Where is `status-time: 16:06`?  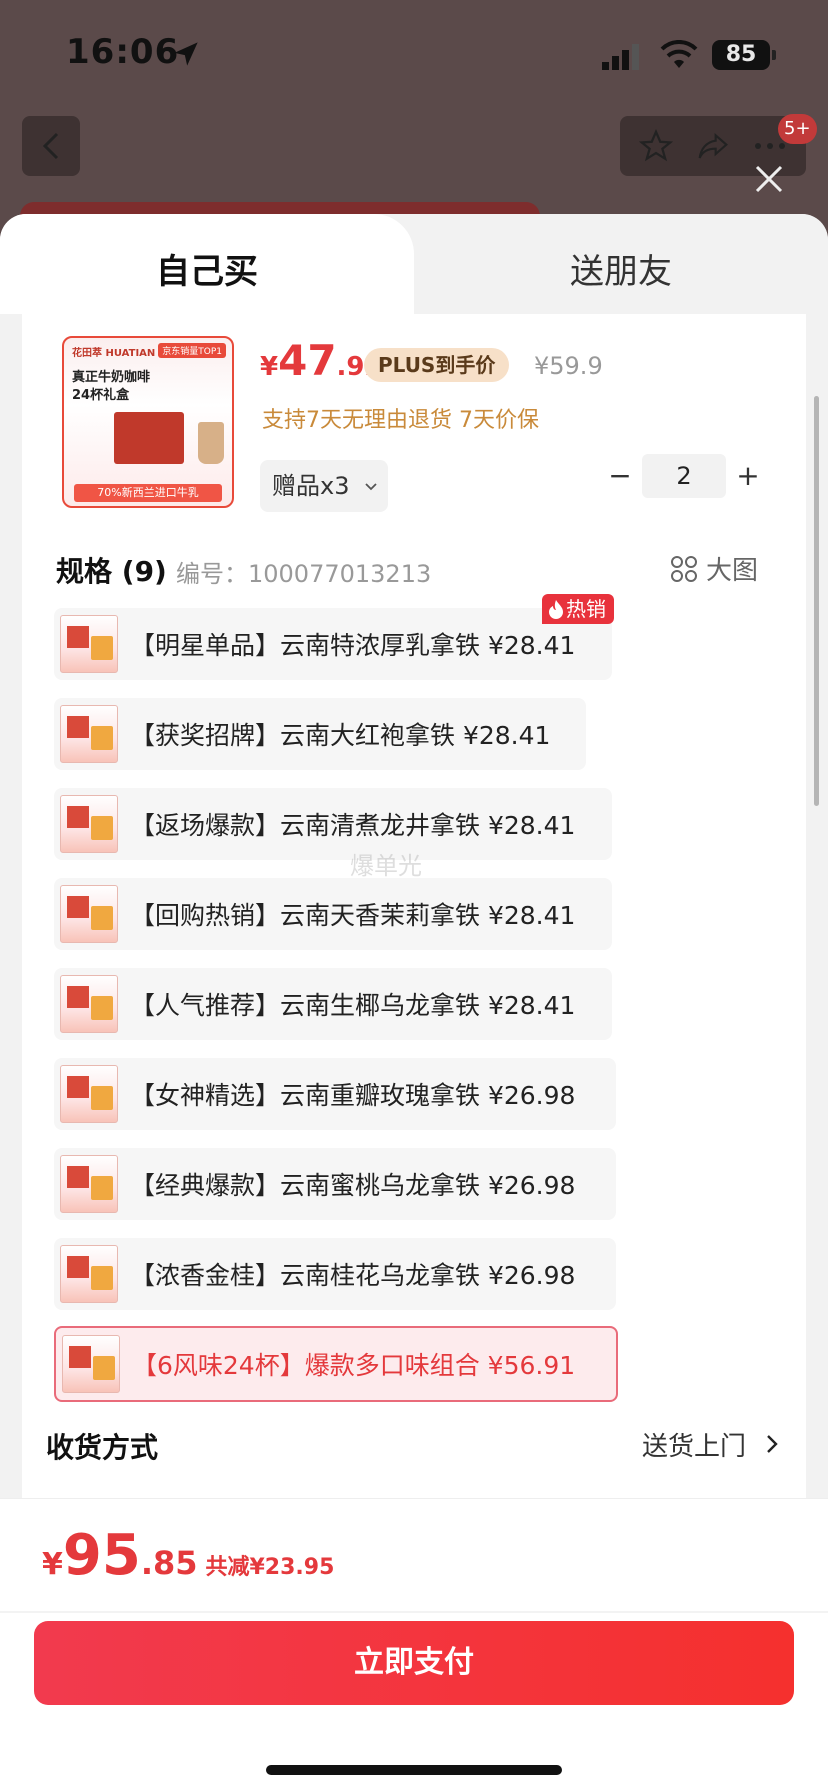
status-time: 16:06 is located at coordinates (123, 52).